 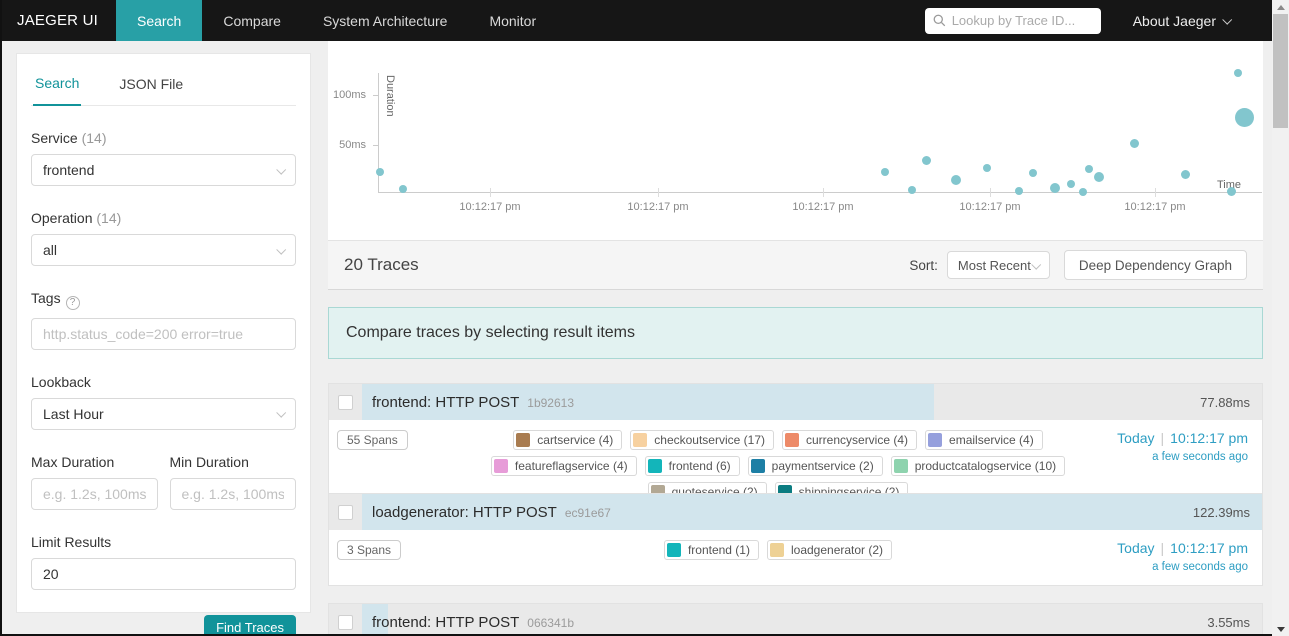 I want to click on scrollbar-thumb, so click(x=1280, y=71).